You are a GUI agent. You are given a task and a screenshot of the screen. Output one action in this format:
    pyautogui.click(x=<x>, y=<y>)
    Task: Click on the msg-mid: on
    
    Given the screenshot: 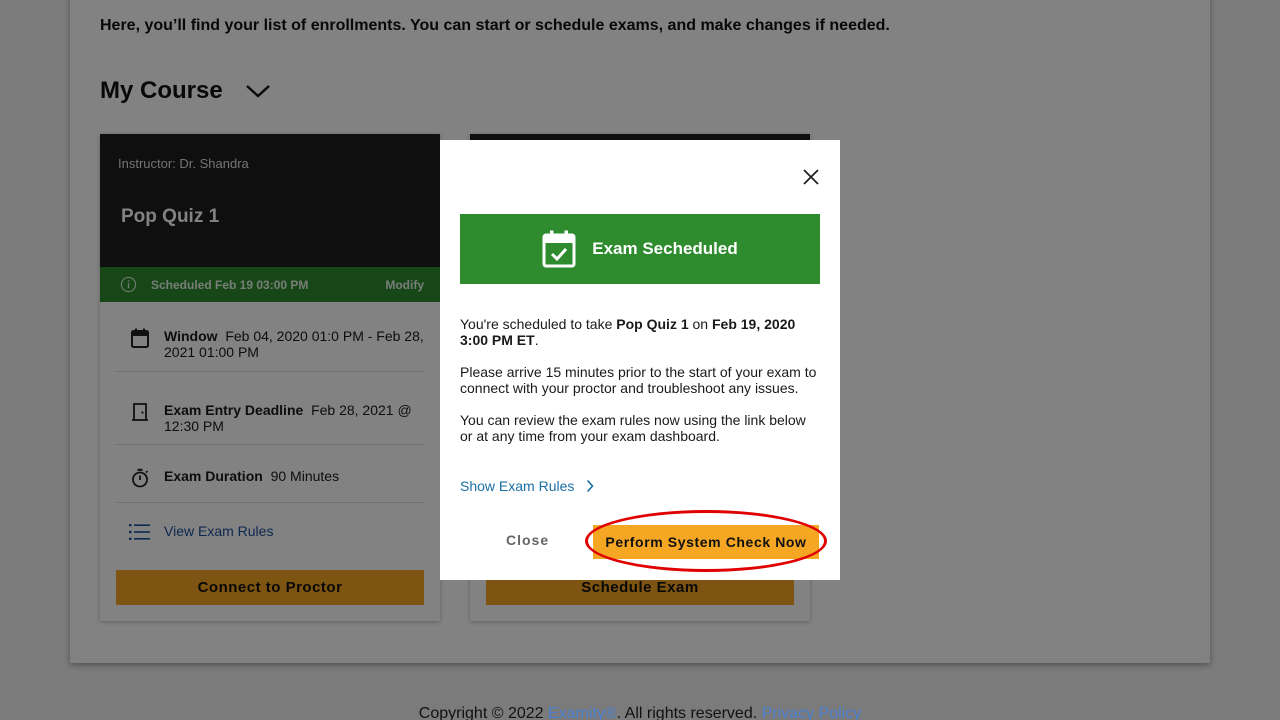 What is the action you would take?
    pyautogui.click(x=700, y=324)
    